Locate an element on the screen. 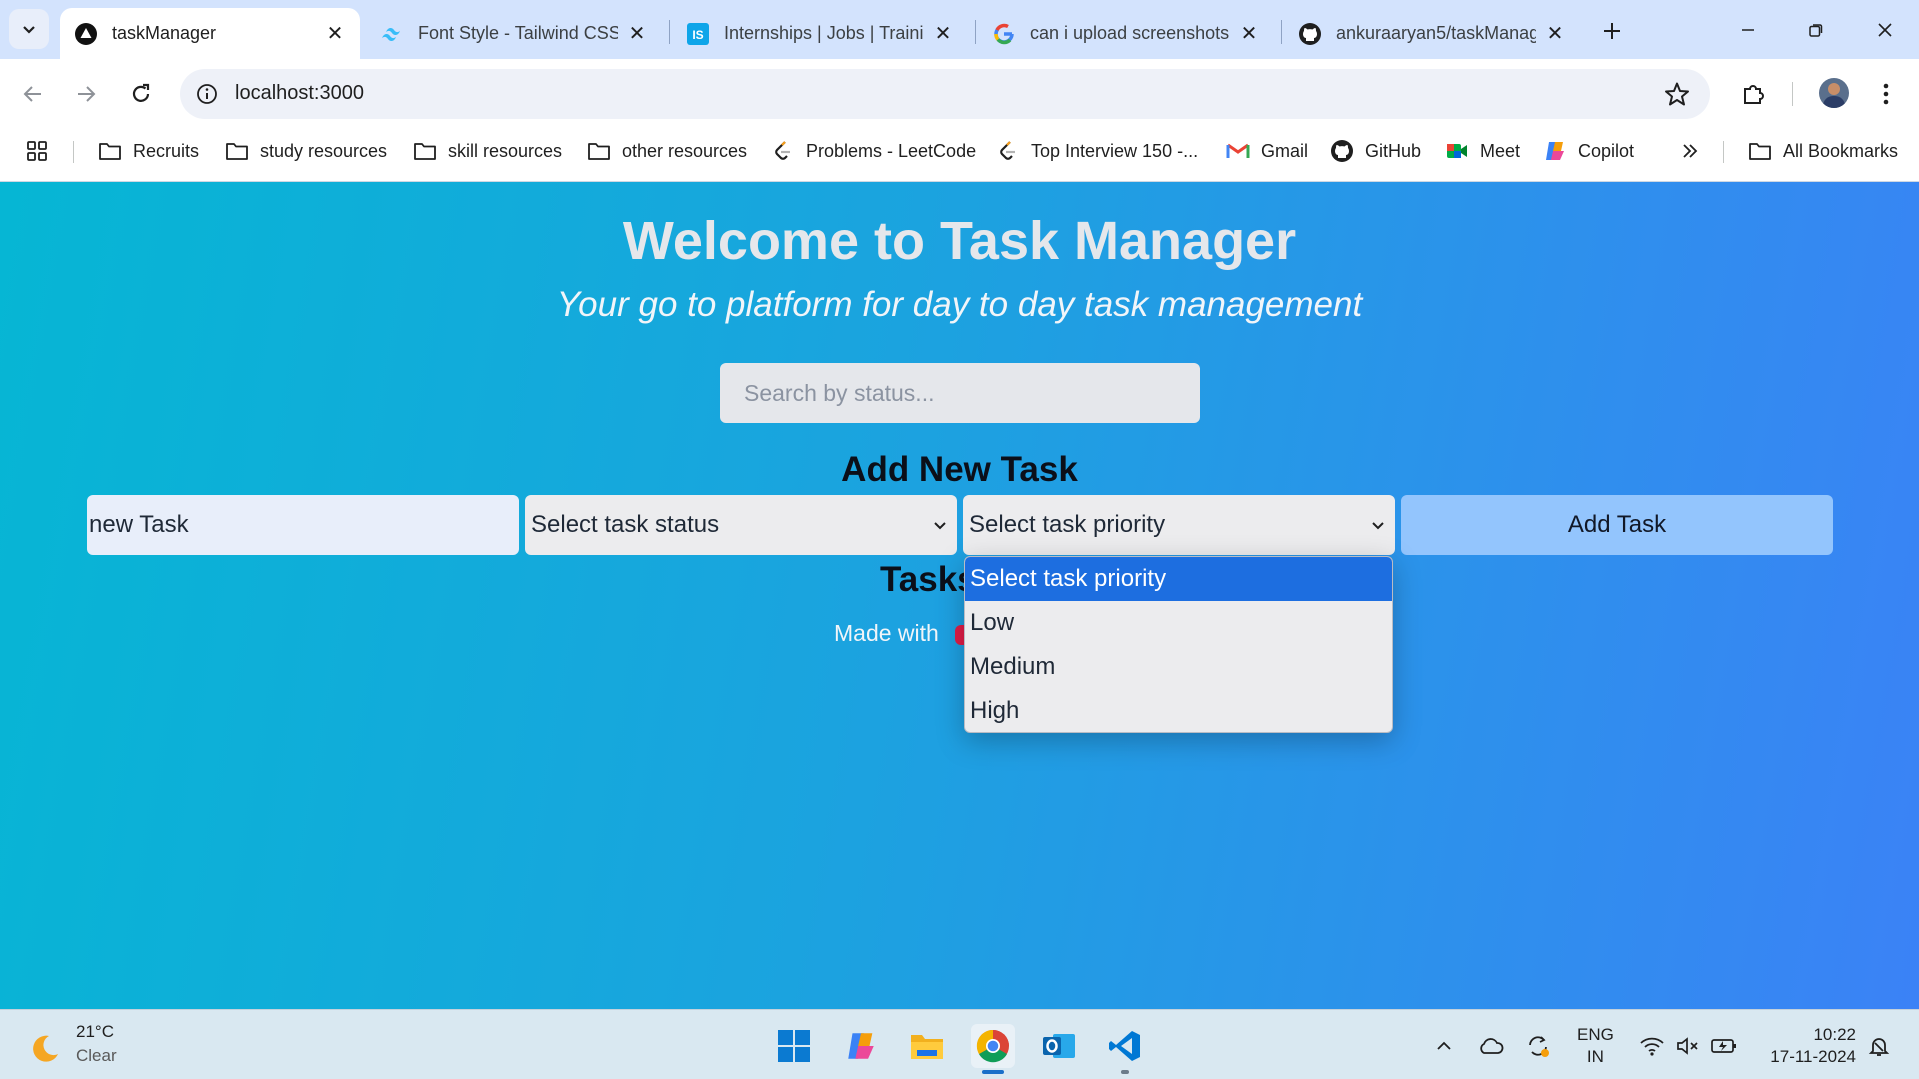 This screenshot has width=1919, height=1079. url-text: localhost:3000 is located at coordinates (299, 93).